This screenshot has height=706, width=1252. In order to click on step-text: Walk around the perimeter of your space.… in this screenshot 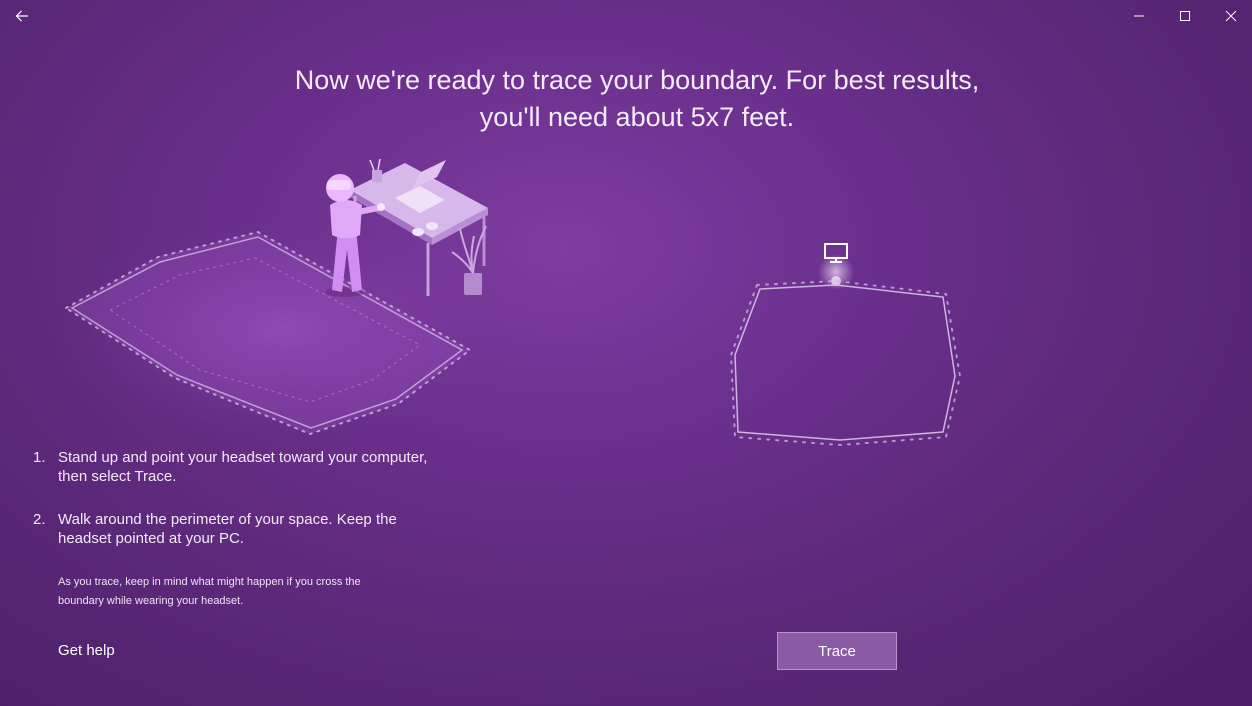, I will do `click(227, 529)`.